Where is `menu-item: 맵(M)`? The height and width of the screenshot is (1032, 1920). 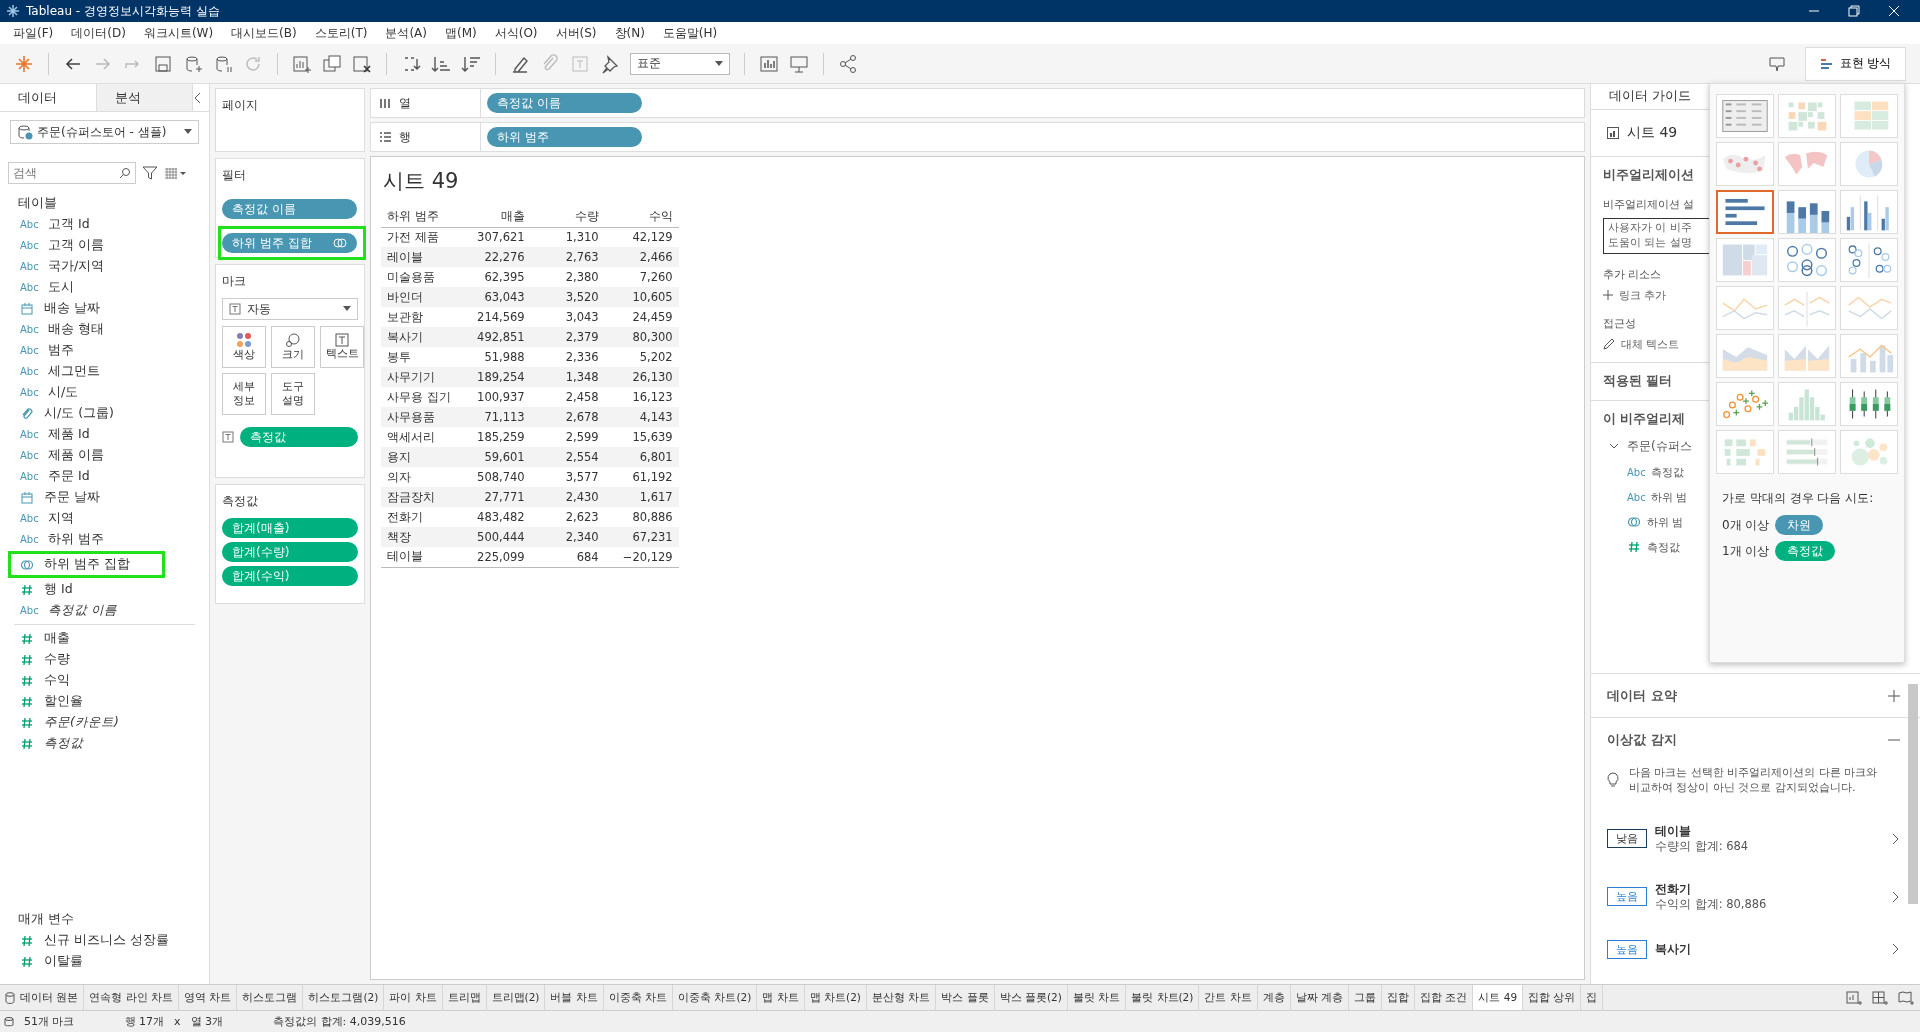
menu-item: 맵(M) is located at coordinates (461, 33).